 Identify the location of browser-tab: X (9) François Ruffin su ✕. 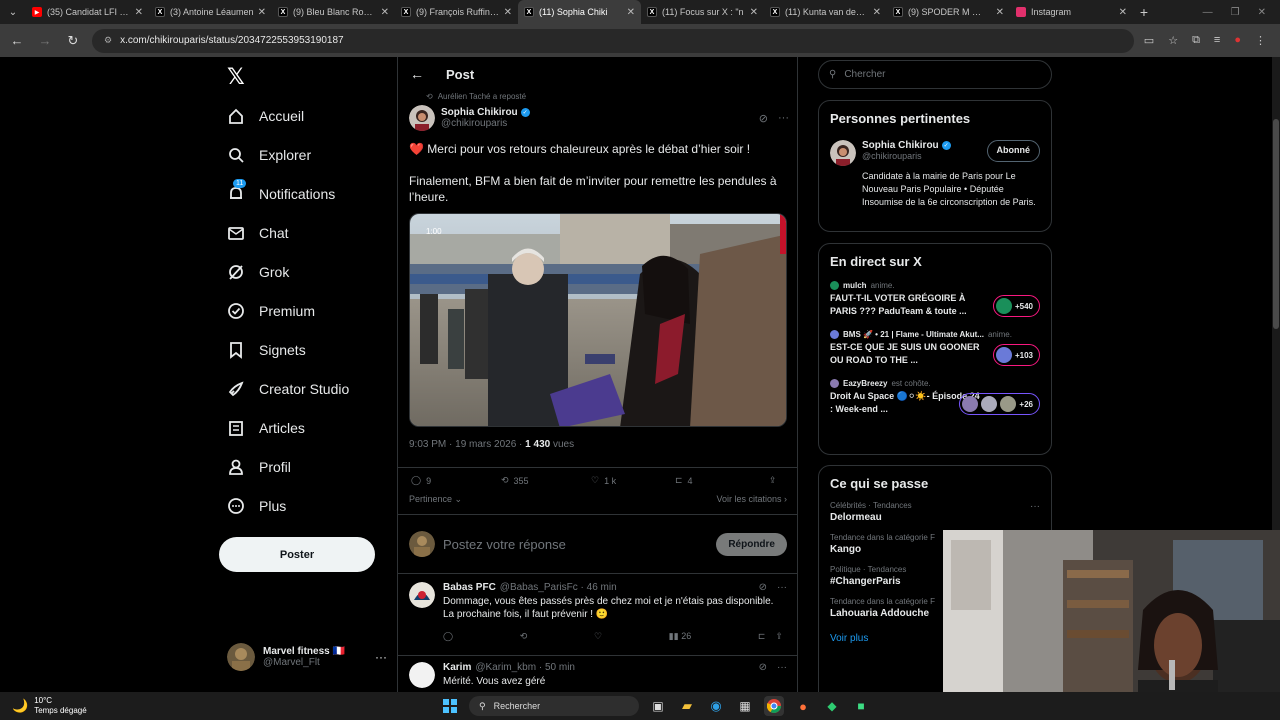
(456, 12).